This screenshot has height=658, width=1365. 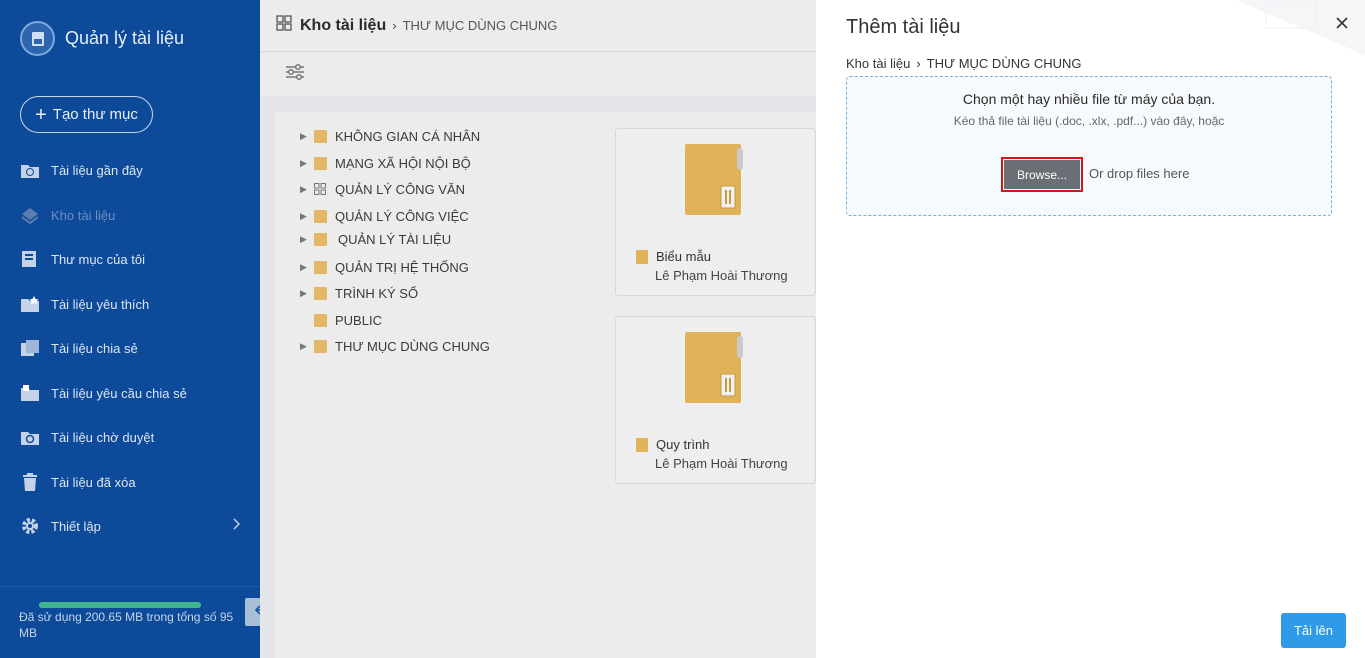 I want to click on plus-icon: +, so click(x=41, y=114).